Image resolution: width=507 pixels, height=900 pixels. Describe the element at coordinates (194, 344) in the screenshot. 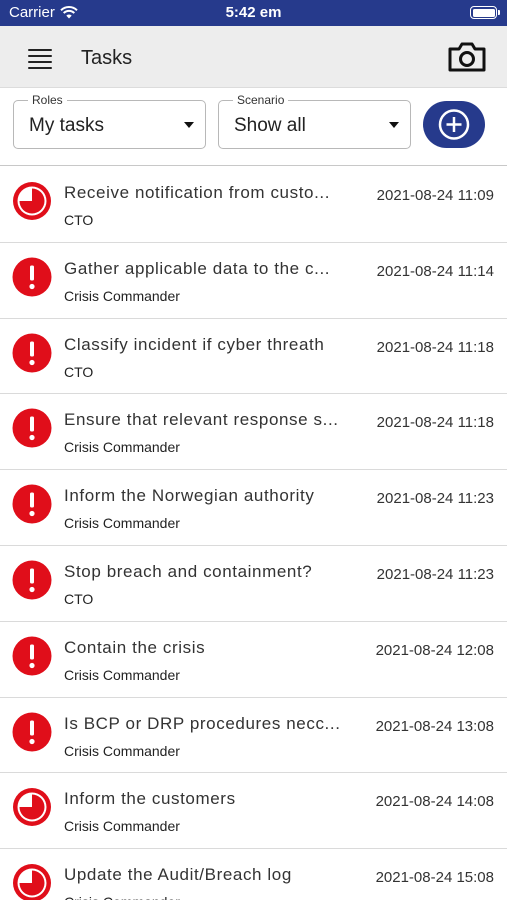

I see `task-title: Classify incident if cyber threath` at that location.